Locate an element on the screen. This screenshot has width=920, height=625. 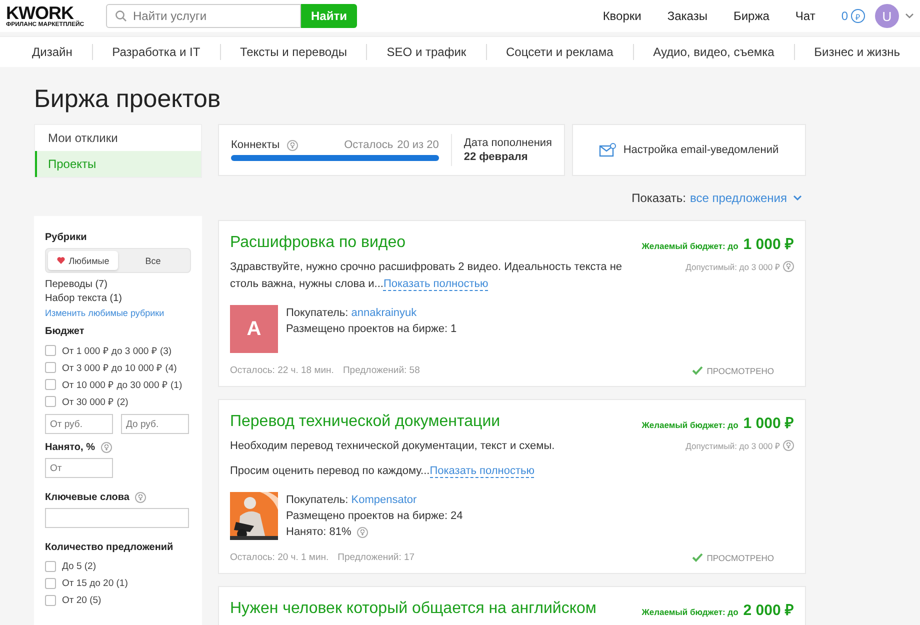
page-title: Биржа проектов is located at coordinates (128, 99).